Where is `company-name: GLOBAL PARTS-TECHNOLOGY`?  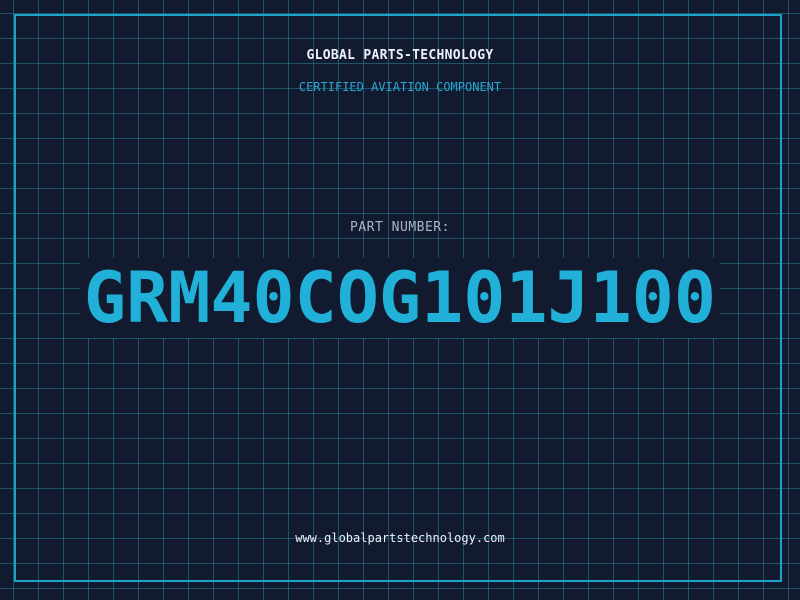
company-name: GLOBAL PARTS-TECHNOLOGY is located at coordinates (400, 55).